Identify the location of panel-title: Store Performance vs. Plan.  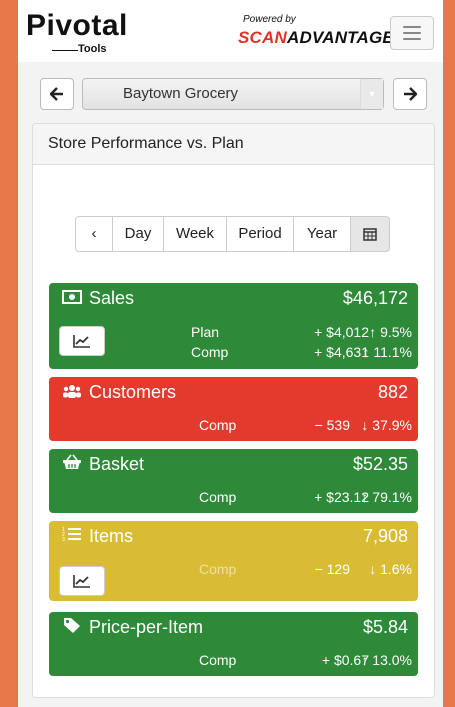
(233, 144).